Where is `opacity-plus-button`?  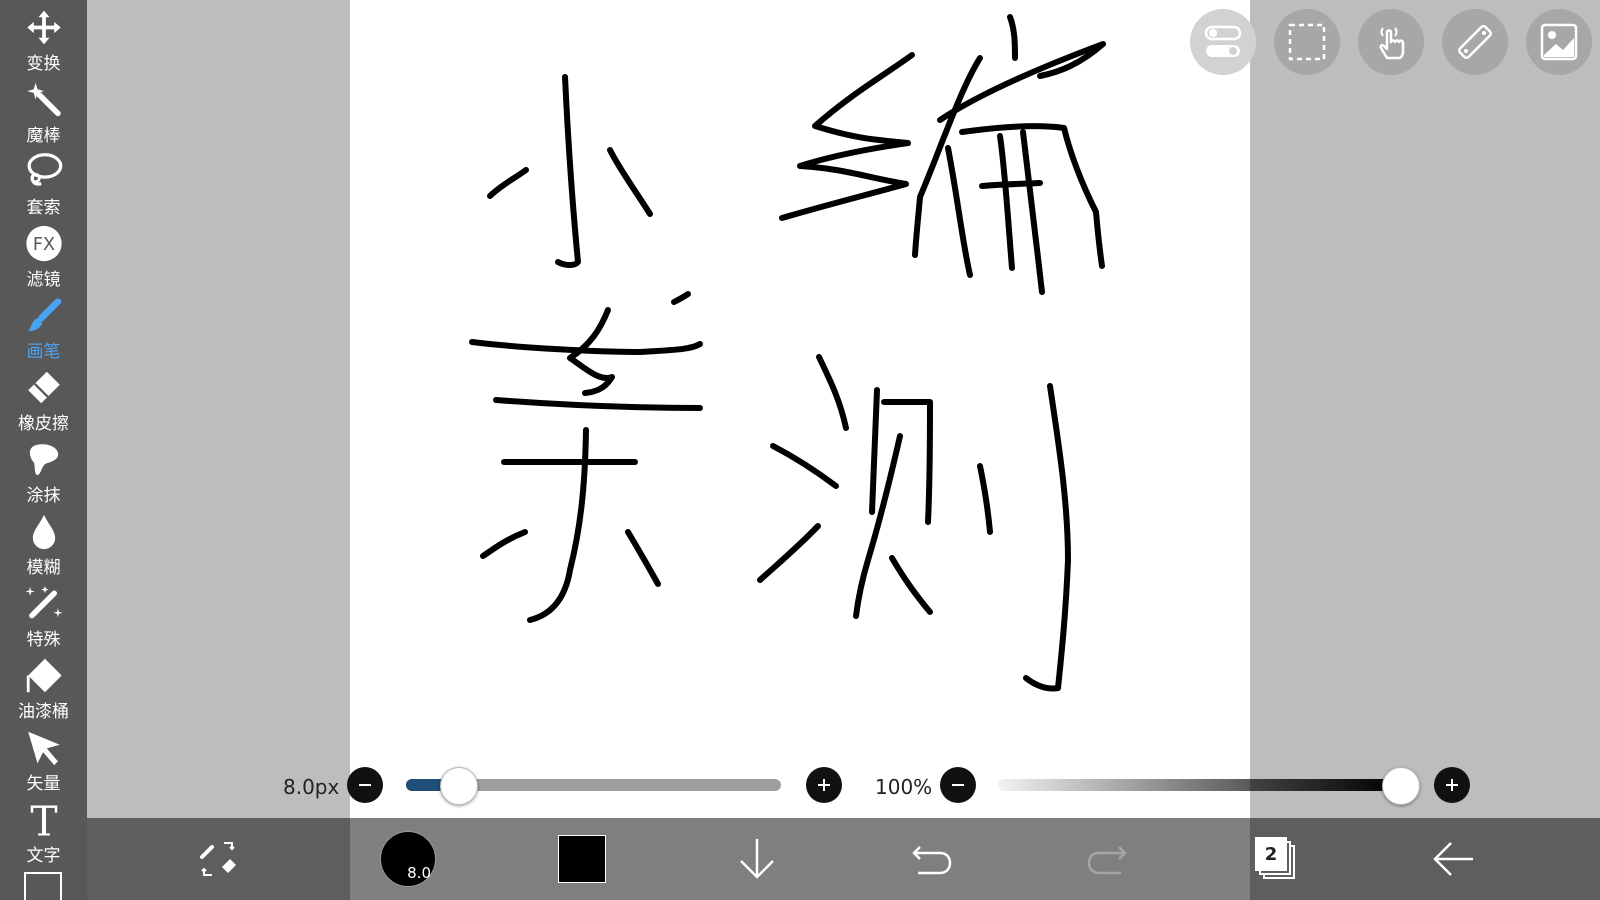 opacity-plus-button is located at coordinates (1452, 785).